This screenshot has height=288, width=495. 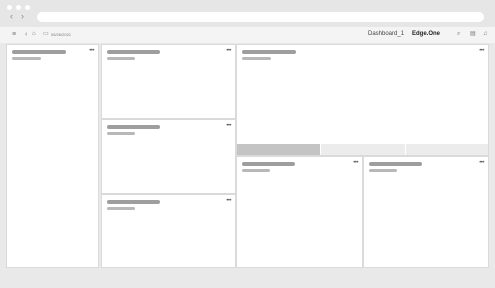 What do you see at coordinates (14, 34) in the screenshot?
I see `menu-icon: ≡` at bounding box center [14, 34].